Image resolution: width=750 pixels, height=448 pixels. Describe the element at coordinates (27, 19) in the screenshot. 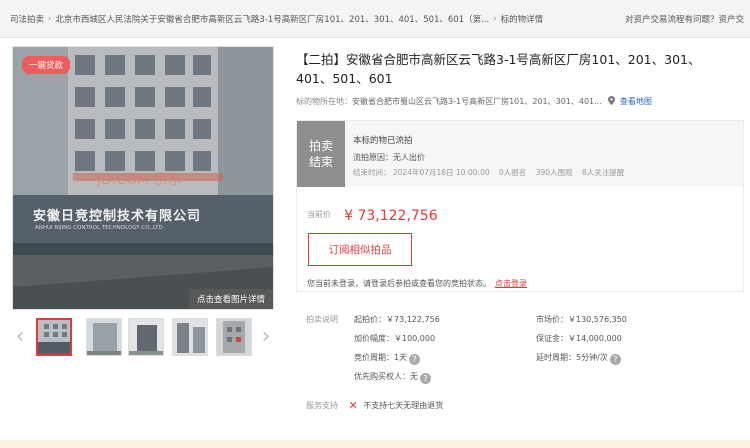

I see `breadcrumb-item-judicial: 司法拍卖` at that location.